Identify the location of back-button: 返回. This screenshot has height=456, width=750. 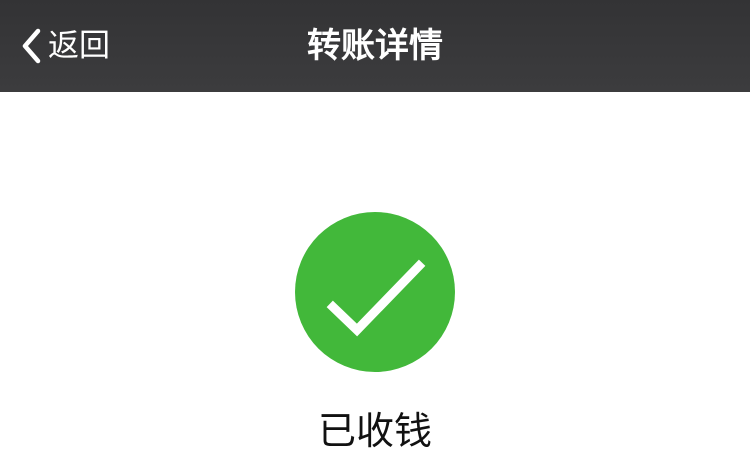
(64, 46).